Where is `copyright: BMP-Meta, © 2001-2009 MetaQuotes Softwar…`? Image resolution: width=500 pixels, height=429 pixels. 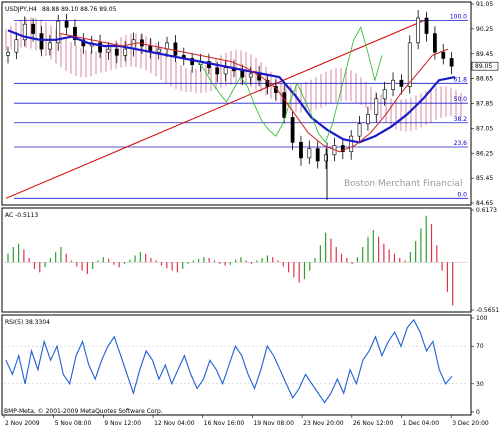
copyright: BMP-Meta, © 2001-2009 MetaQuotes Softwar… is located at coordinates (83, 411).